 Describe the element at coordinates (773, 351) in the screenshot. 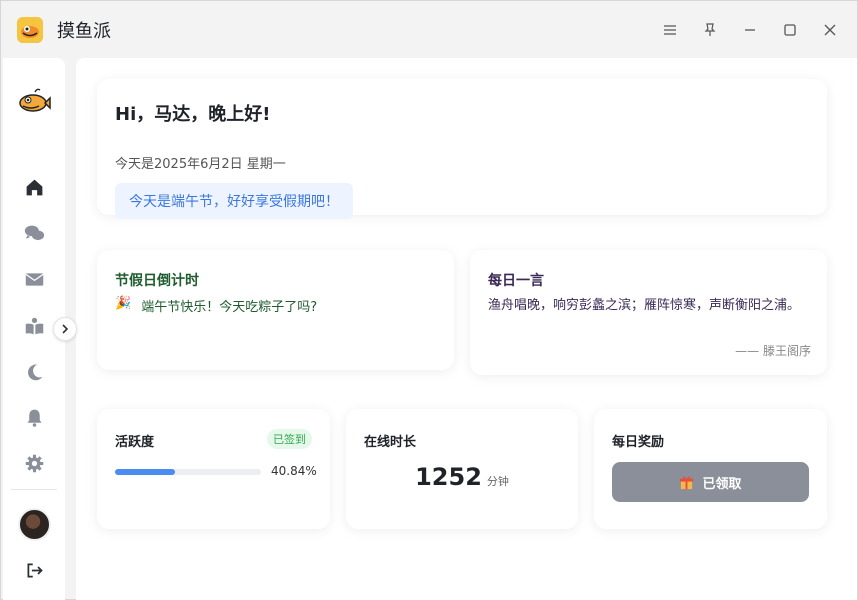

I see `quote-source: —— 滕王阁序` at that location.